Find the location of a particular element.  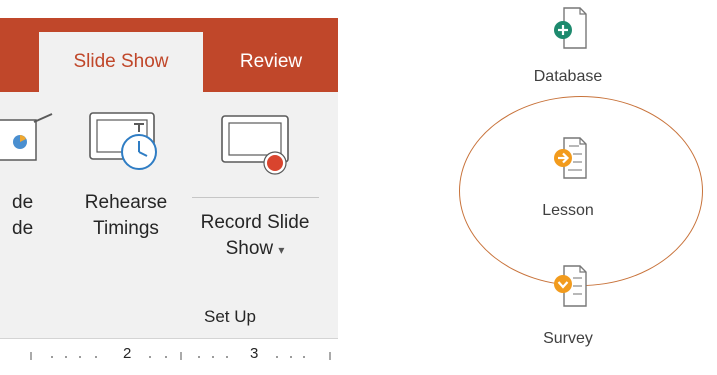

cut-button-label-line2: de is located at coordinates (23, 228).